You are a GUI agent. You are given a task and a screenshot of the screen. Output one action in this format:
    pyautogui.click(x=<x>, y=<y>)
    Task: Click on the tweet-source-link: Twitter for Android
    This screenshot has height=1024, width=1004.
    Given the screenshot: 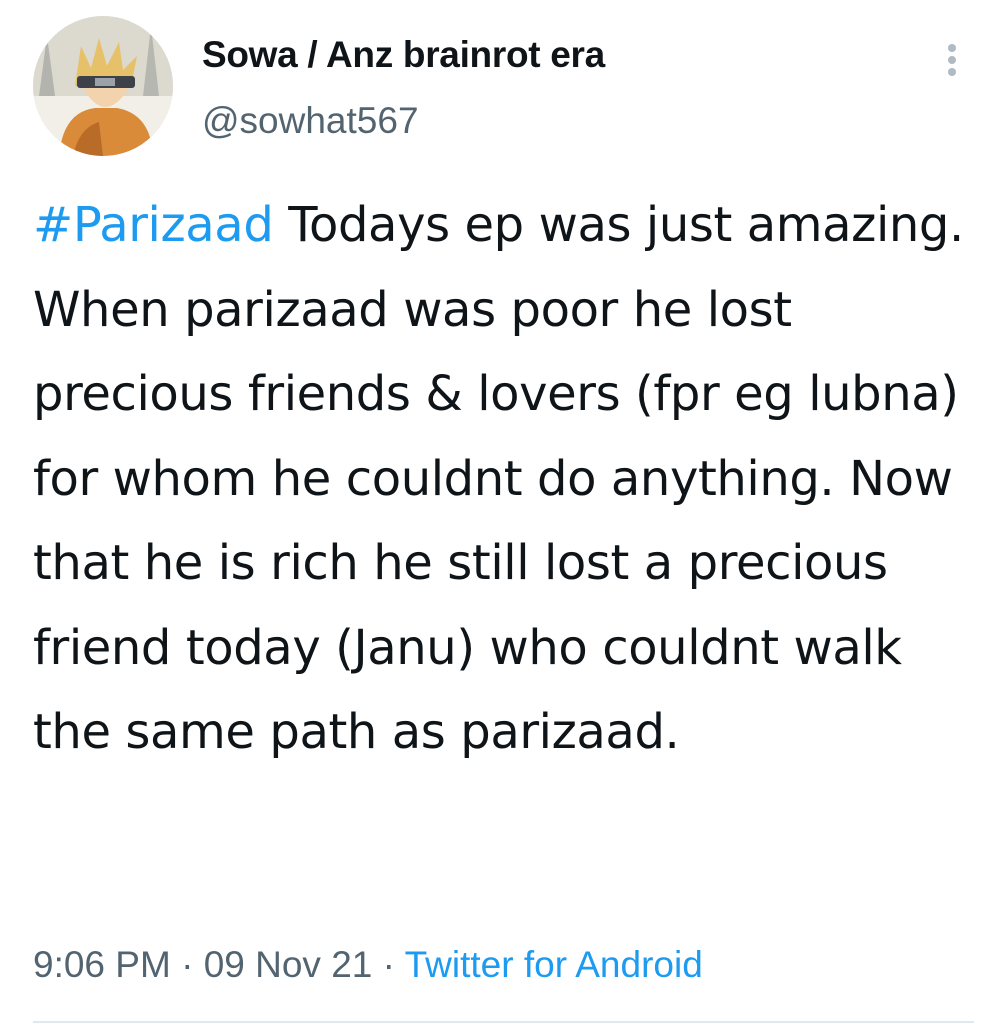 What is the action you would take?
    pyautogui.click(x=554, y=964)
    